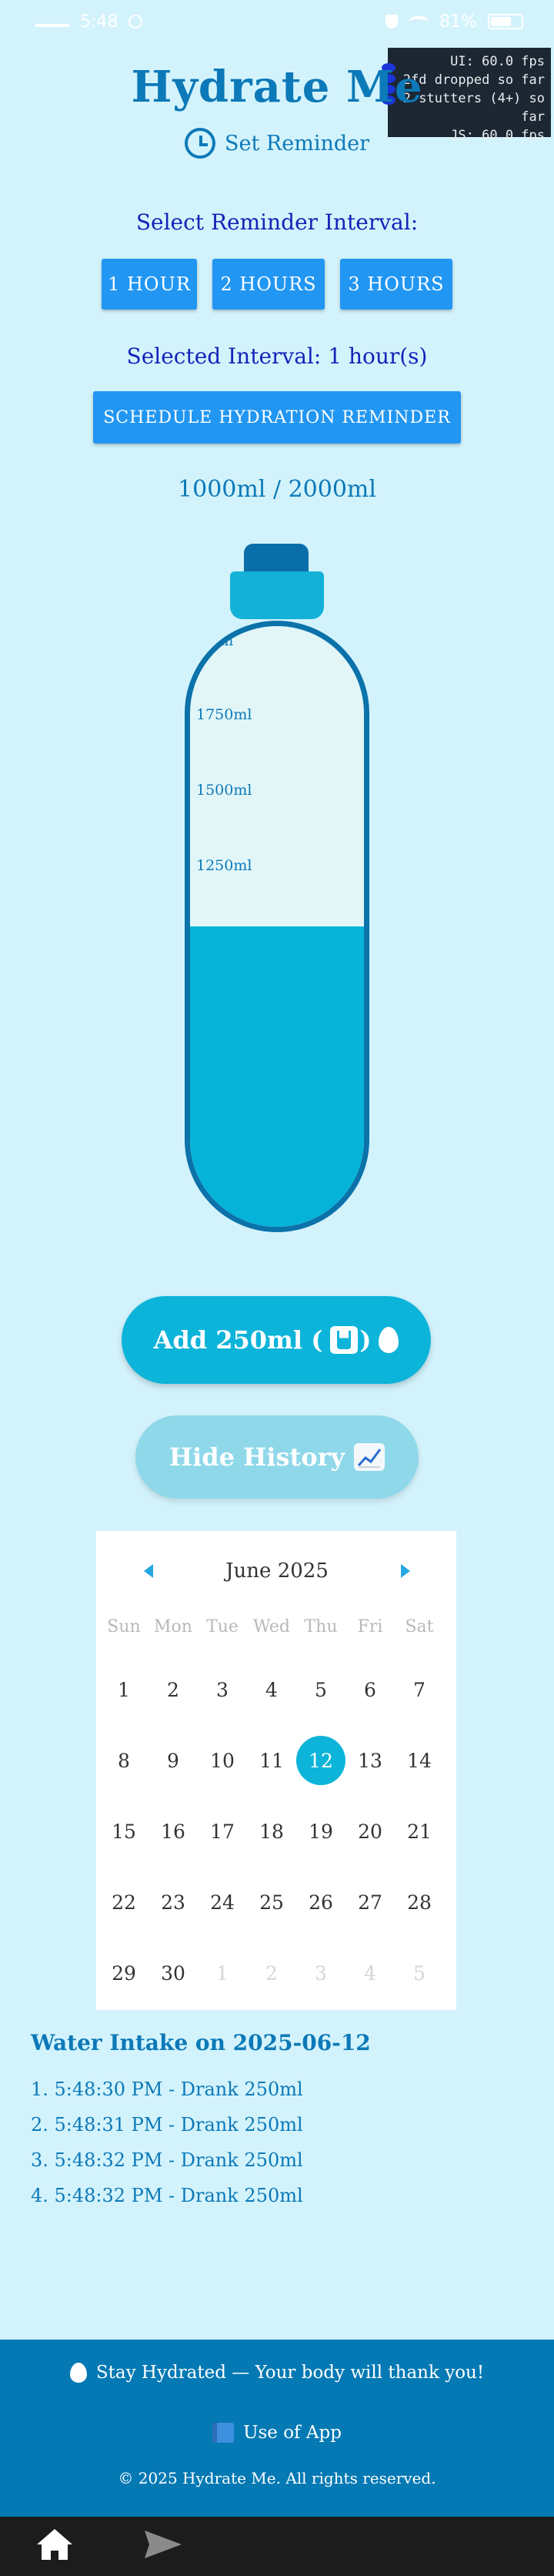 This screenshot has height=2576, width=554. Describe the element at coordinates (277, 1571) in the screenshot. I see `calendar-month: June 2025` at that location.